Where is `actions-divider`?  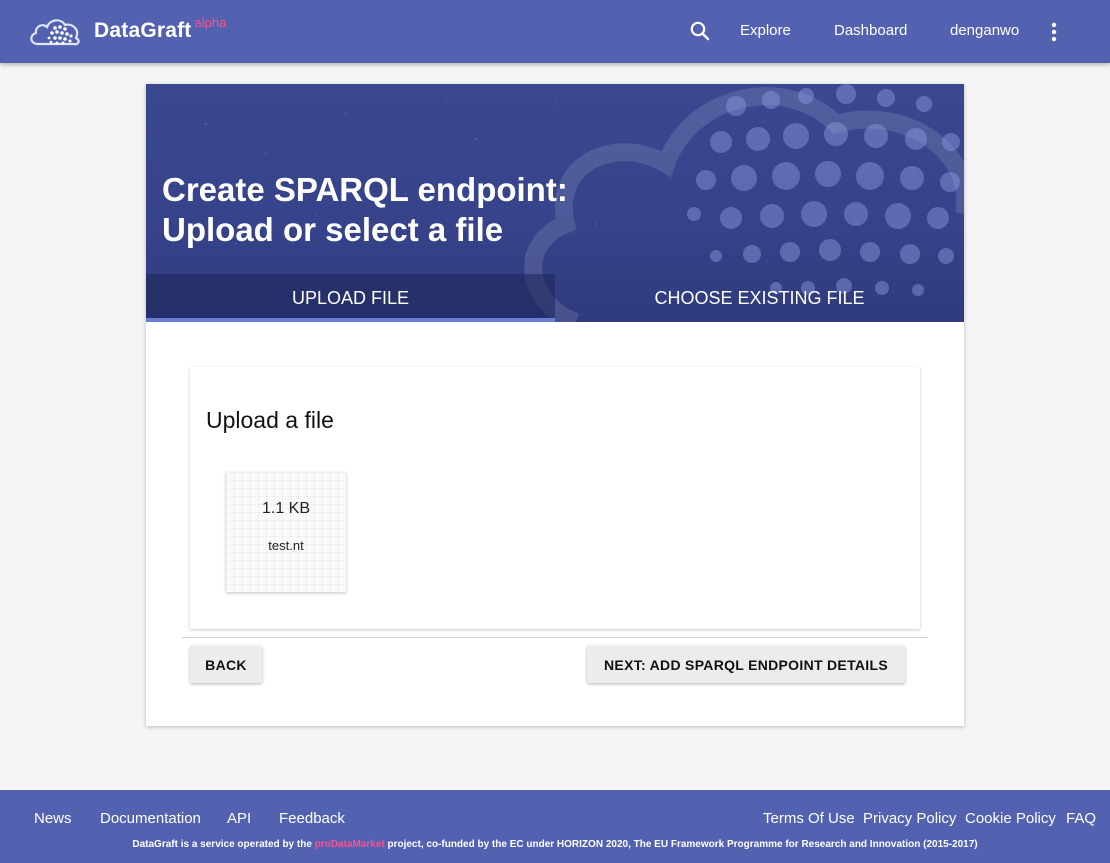
actions-divider is located at coordinates (555, 637).